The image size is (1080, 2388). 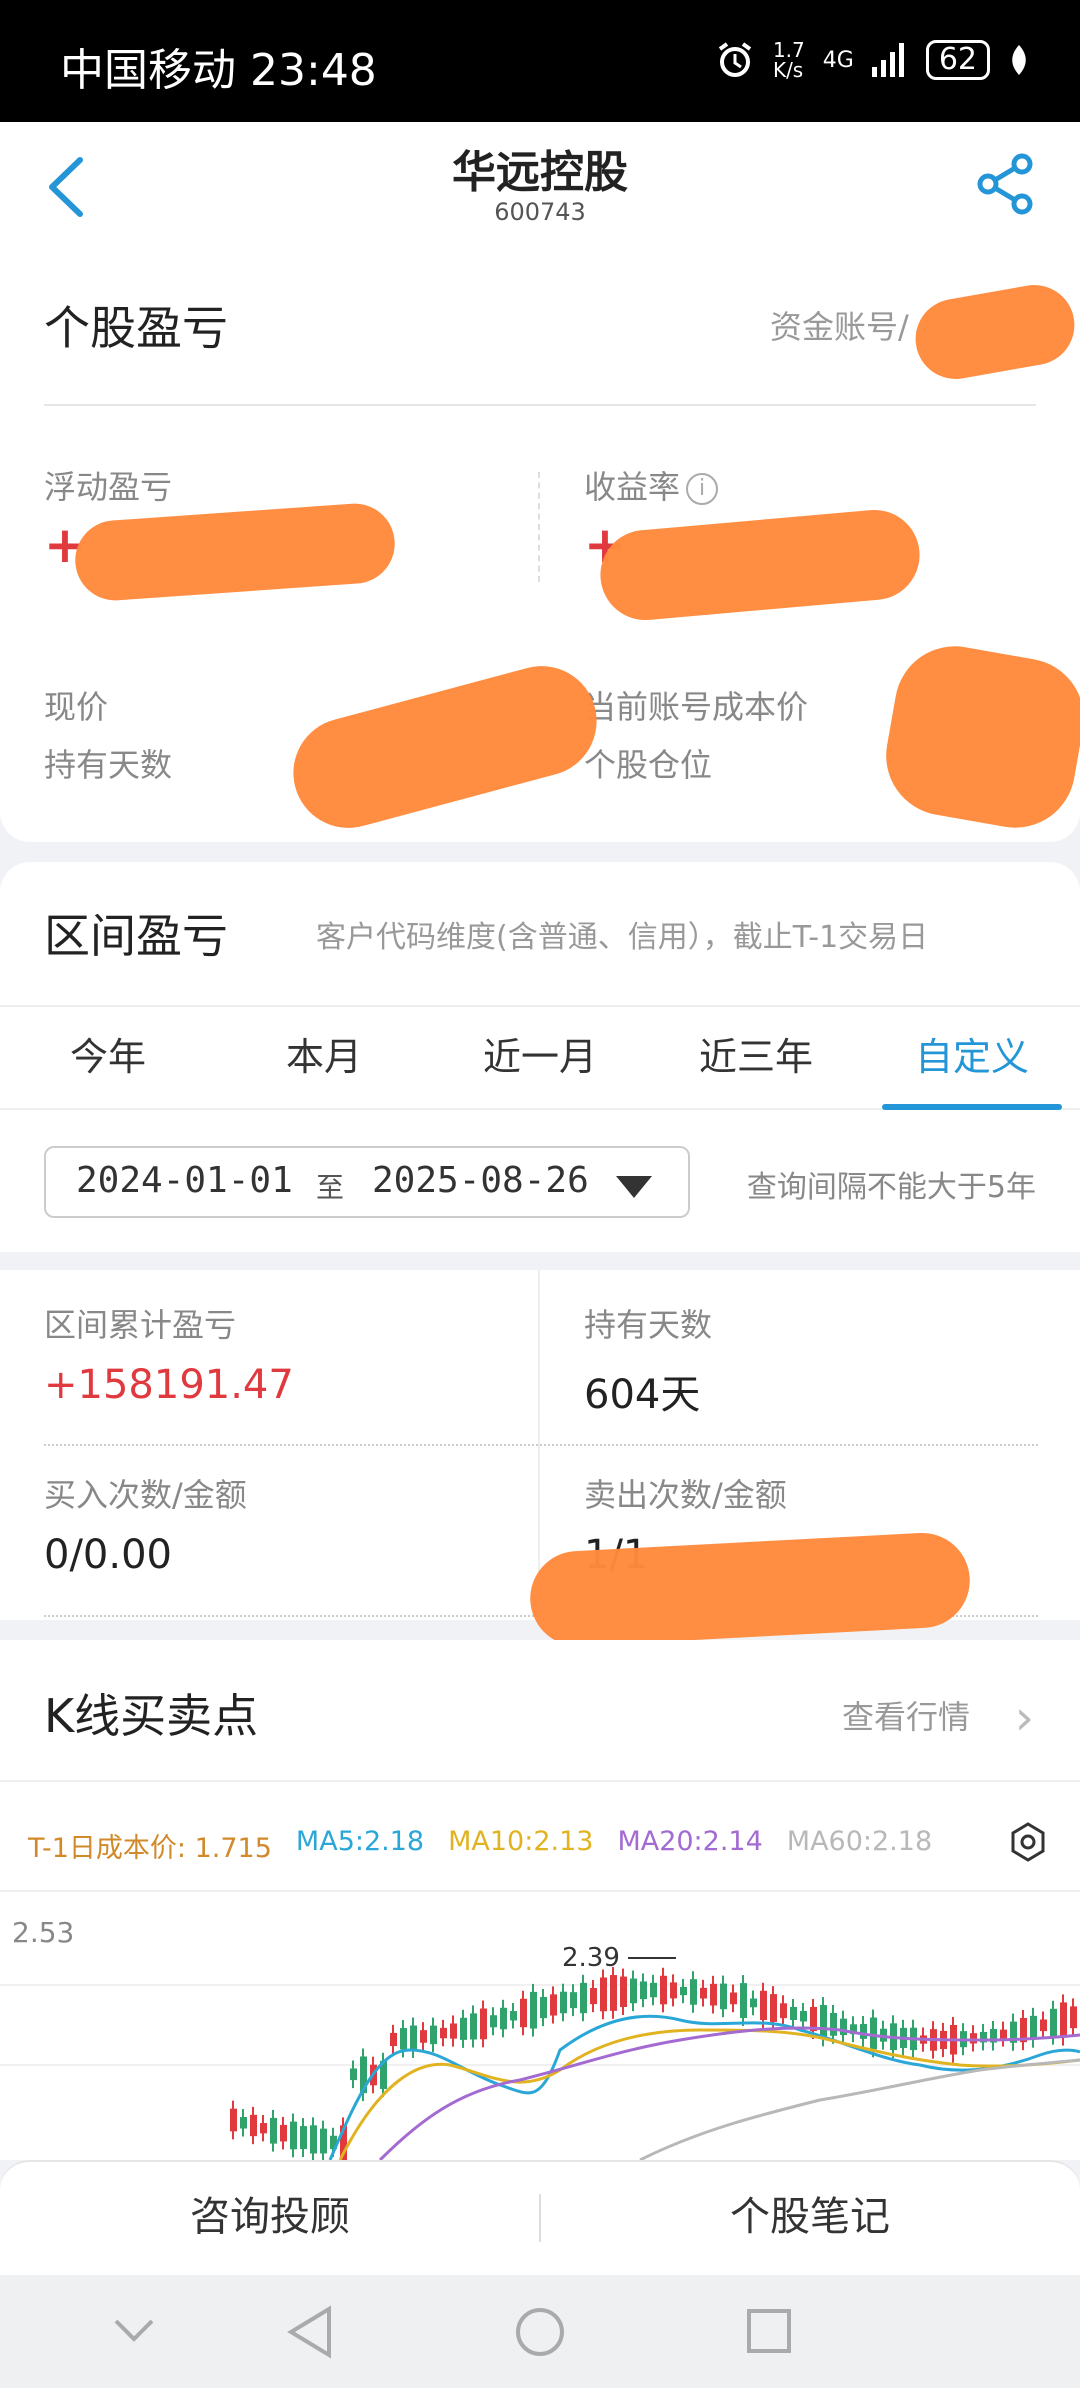 What do you see at coordinates (810, 2218) in the screenshot?
I see `stock-notes-button: 个股笔记` at bounding box center [810, 2218].